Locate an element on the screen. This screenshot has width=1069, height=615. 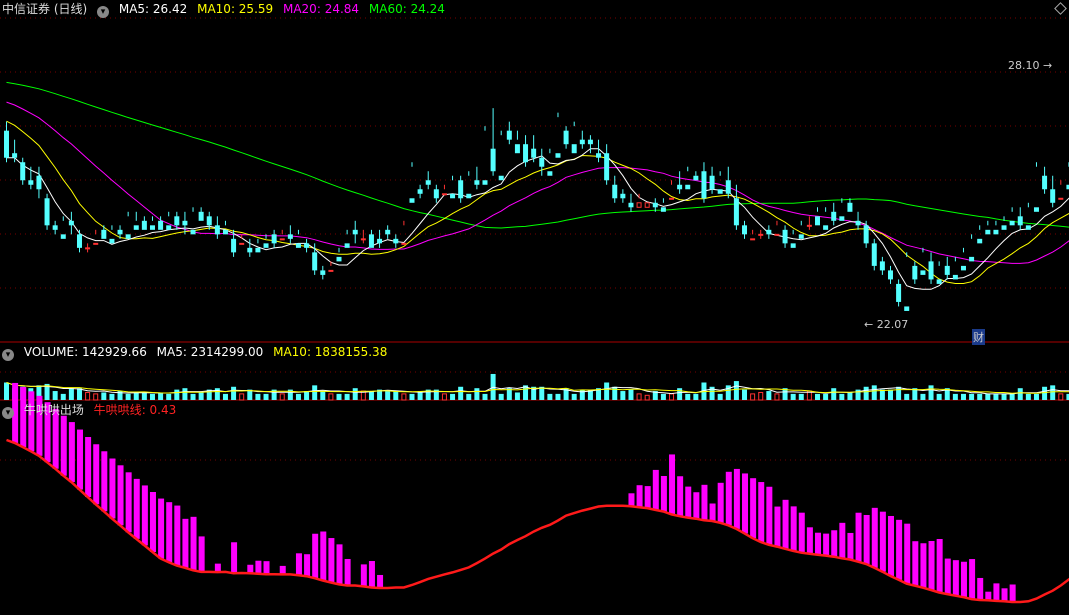
finance-marker: 财 is located at coordinates (978, 337).